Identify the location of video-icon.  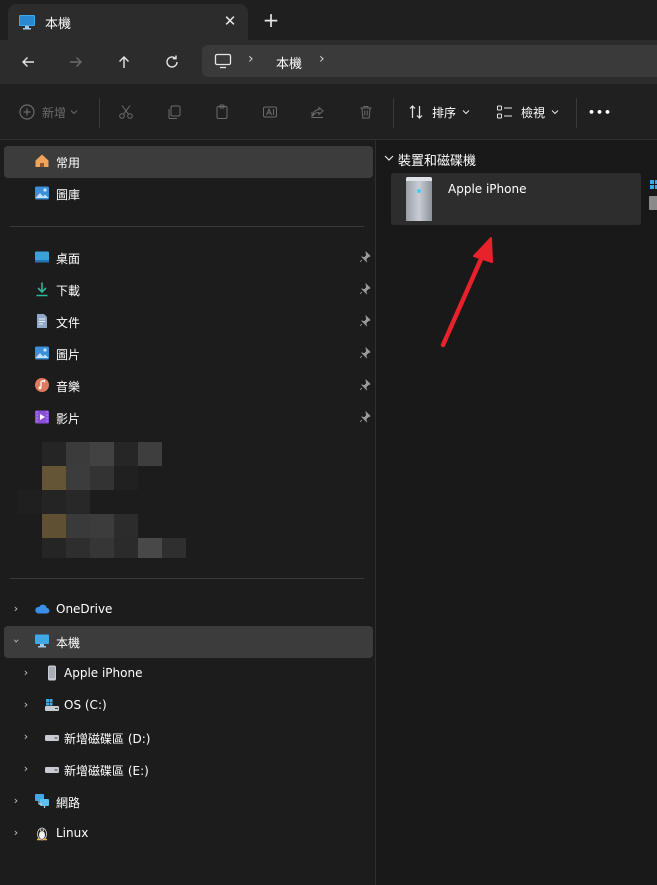
(42, 417).